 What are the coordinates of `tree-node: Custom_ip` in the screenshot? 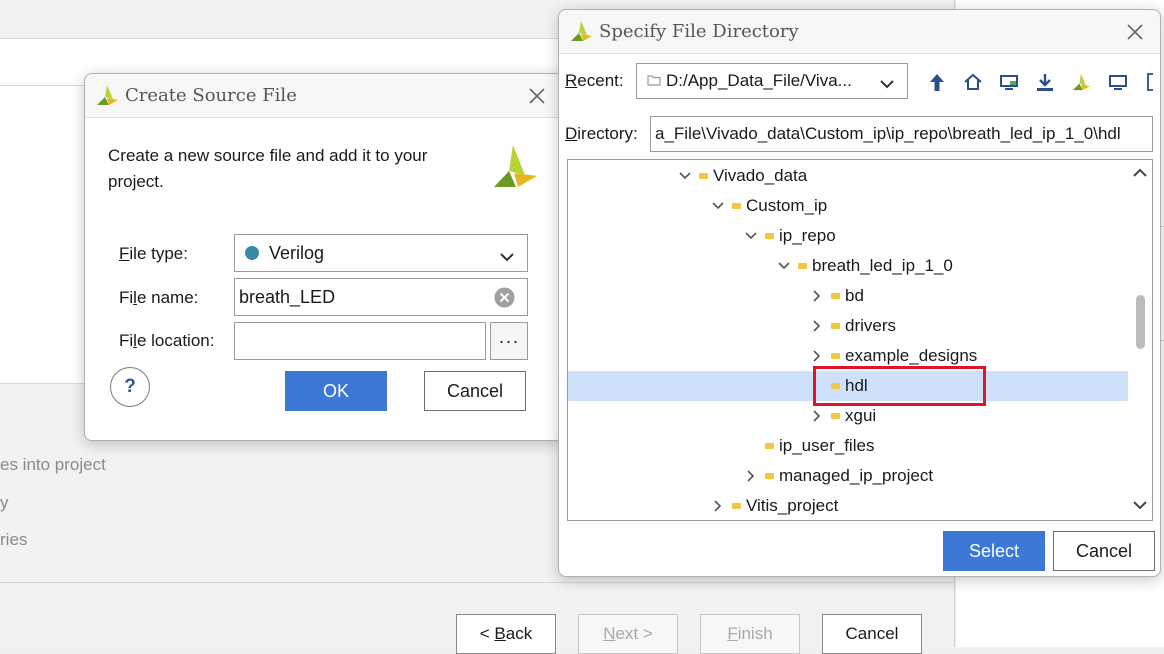 It's located at (849, 206).